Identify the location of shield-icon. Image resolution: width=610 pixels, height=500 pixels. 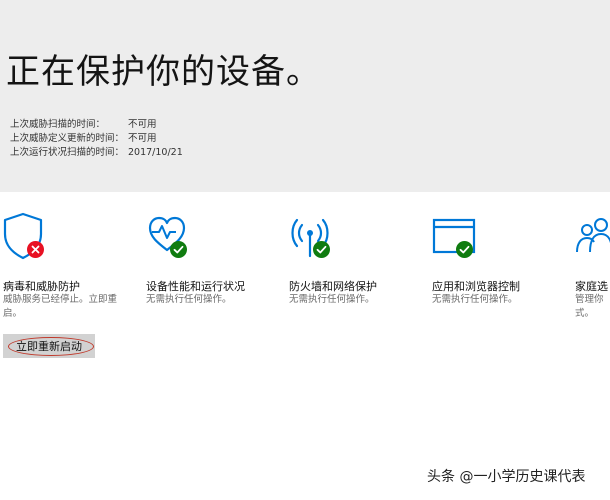
(28, 236).